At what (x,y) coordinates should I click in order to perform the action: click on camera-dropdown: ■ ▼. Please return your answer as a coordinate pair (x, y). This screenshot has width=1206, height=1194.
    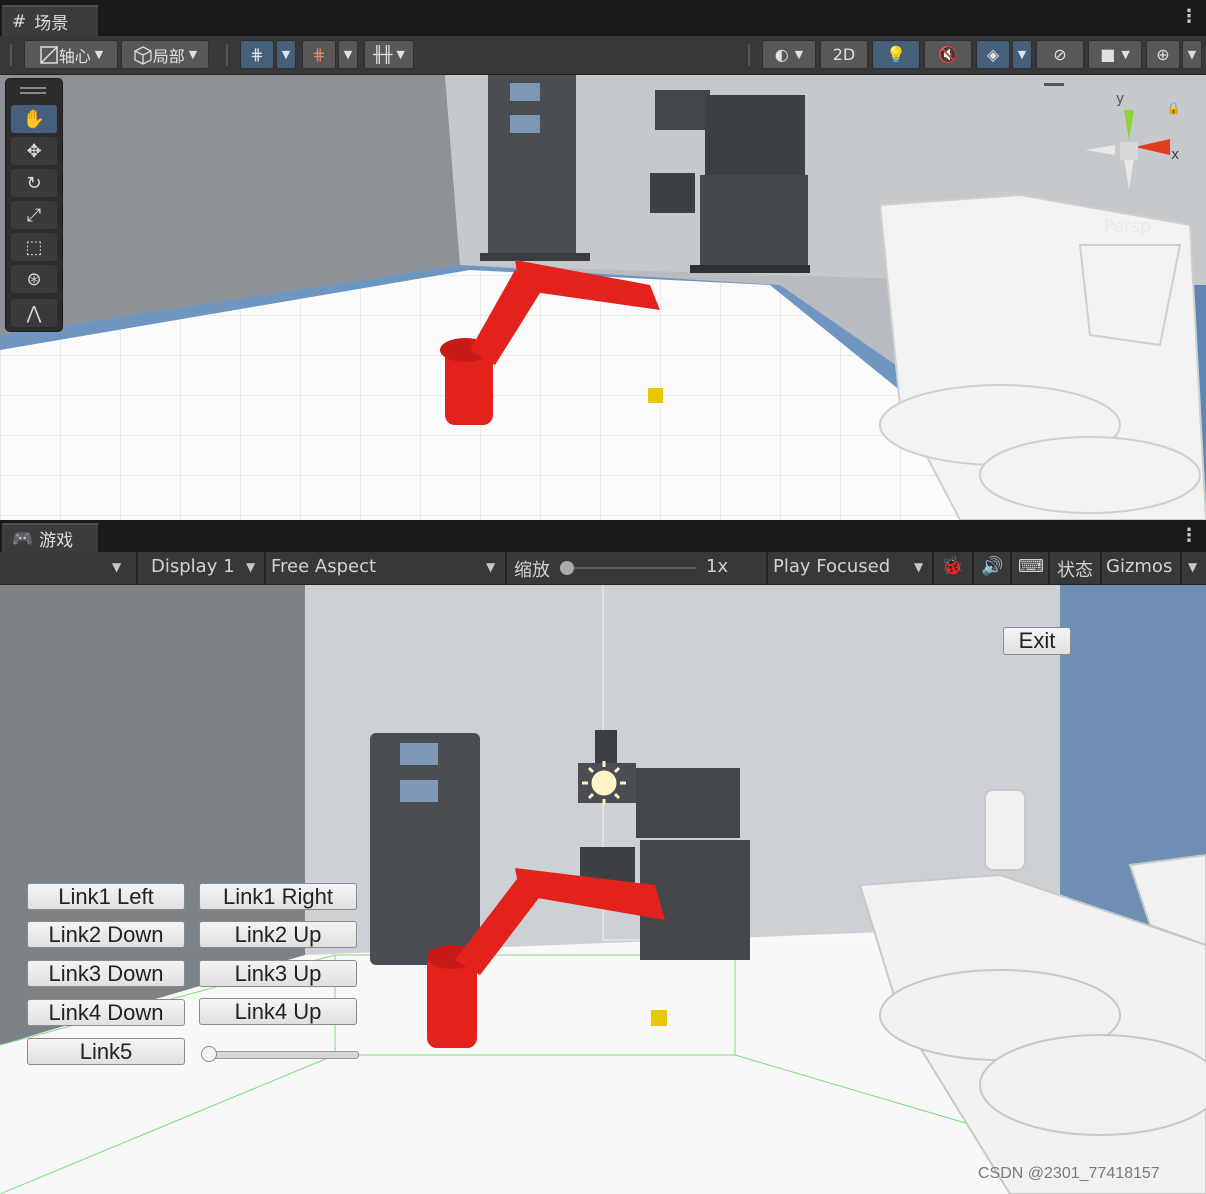
    Looking at the image, I should click on (1115, 54).